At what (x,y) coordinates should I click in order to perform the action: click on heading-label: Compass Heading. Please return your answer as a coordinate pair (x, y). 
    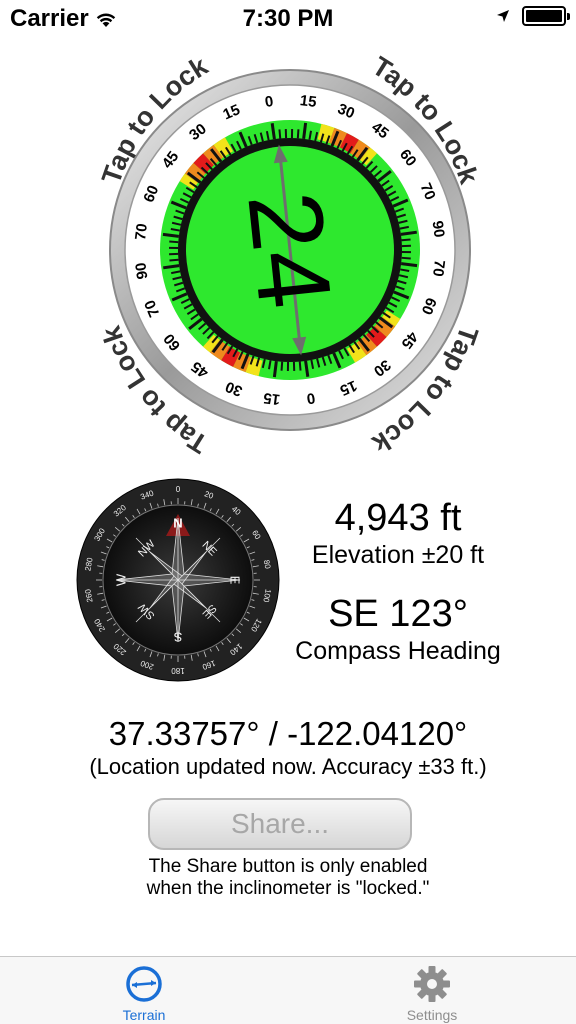
    Looking at the image, I should click on (398, 651).